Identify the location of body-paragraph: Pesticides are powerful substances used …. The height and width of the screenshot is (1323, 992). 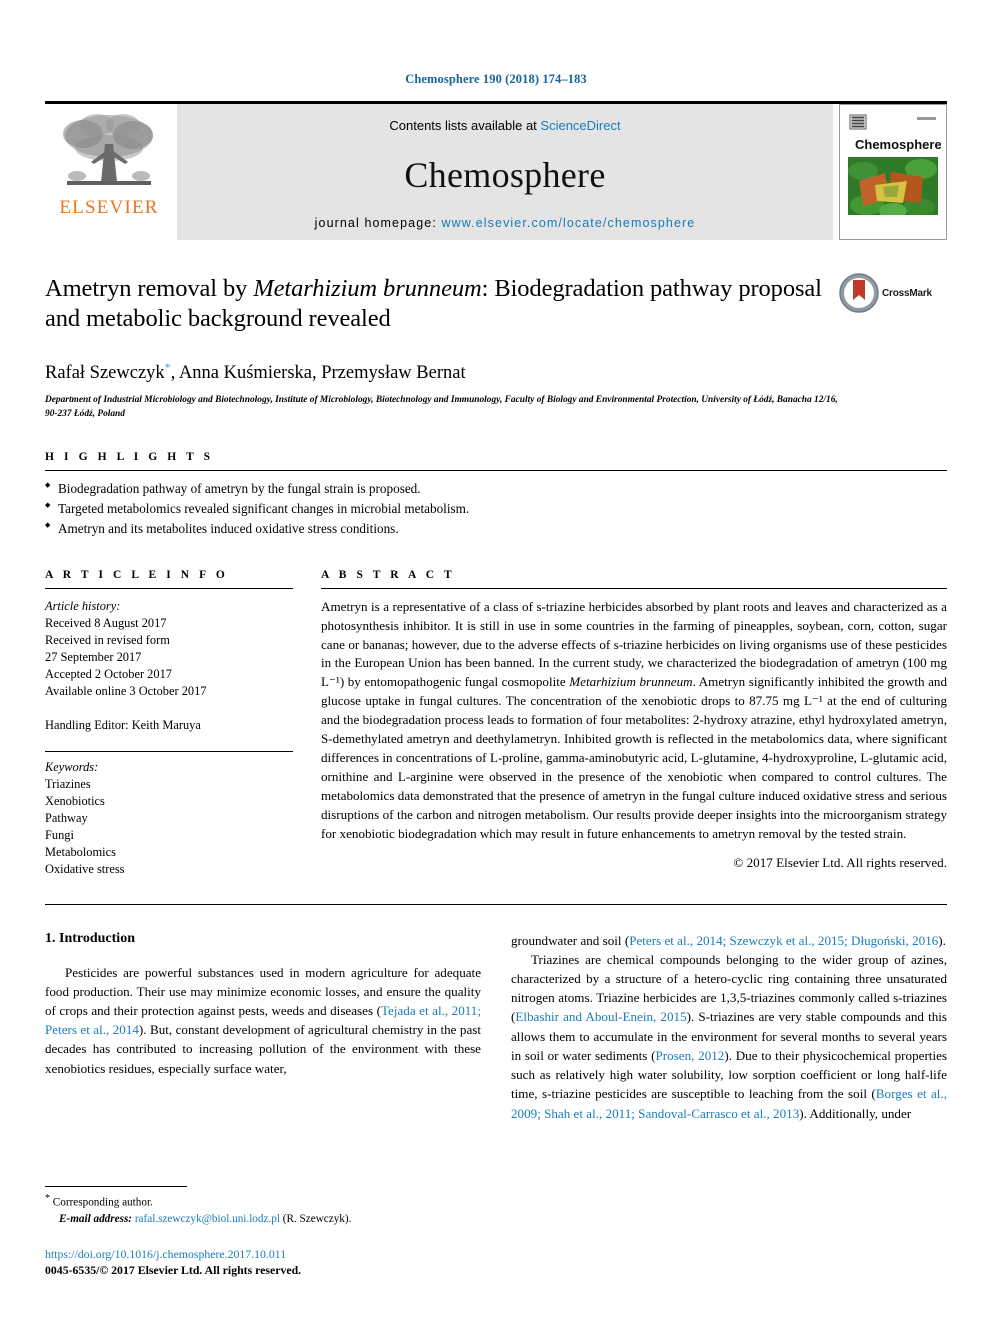
(263, 1020).